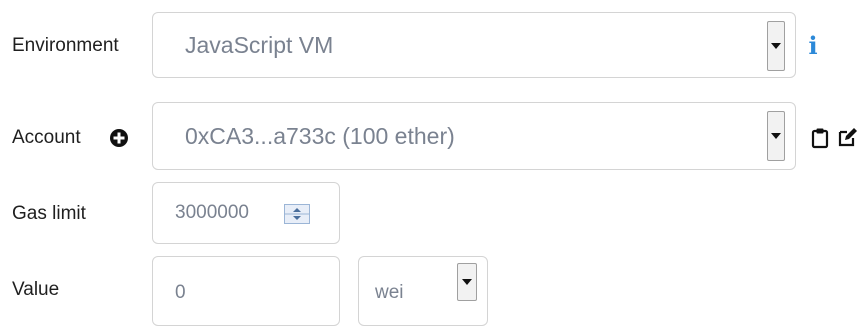  What do you see at coordinates (297, 214) in the screenshot?
I see `gas-limit-spinner` at bounding box center [297, 214].